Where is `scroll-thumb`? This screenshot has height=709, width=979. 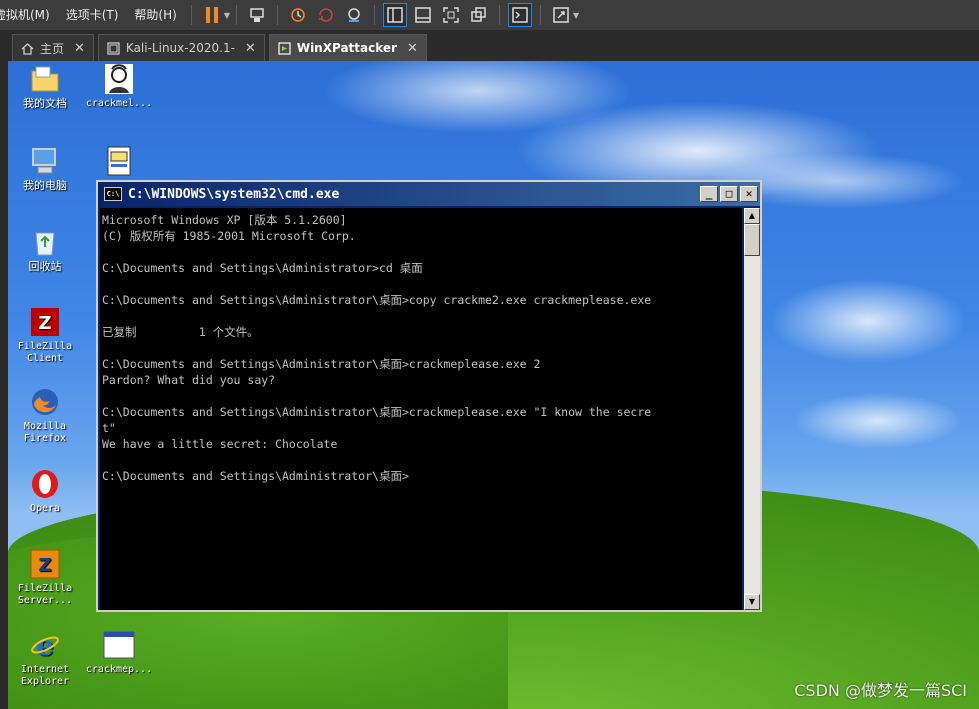
scroll-thumb is located at coordinates (752, 240).